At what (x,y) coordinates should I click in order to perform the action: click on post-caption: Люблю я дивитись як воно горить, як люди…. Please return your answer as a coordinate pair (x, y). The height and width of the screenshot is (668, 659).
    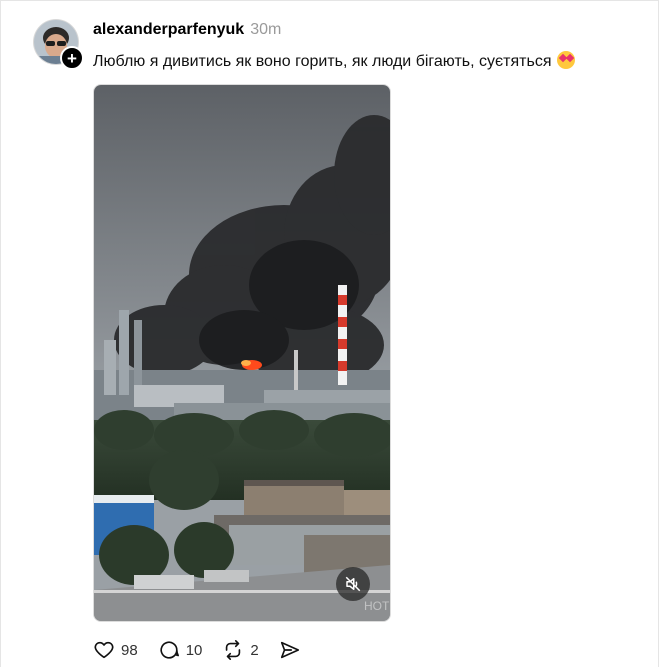
    Looking at the image, I should click on (322, 61).